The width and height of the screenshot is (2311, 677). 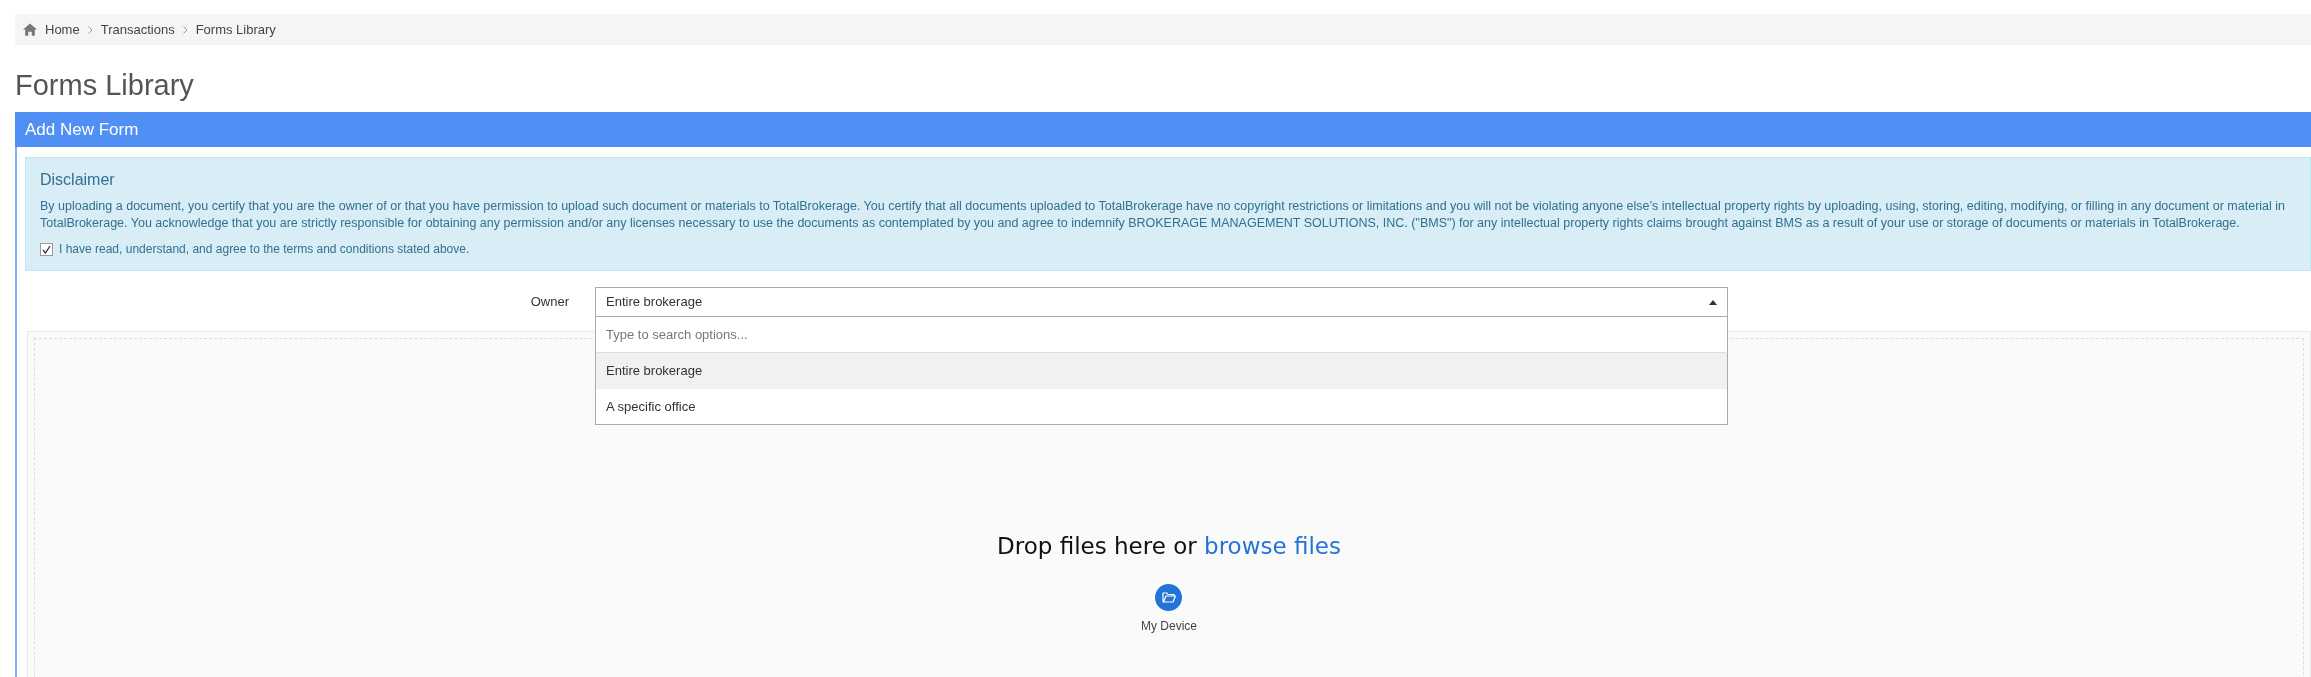 What do you see at coordinates (1161, 407) in the screenshot?
I see `dropdown-option: A specific office` at bounding box center [1161, 407].